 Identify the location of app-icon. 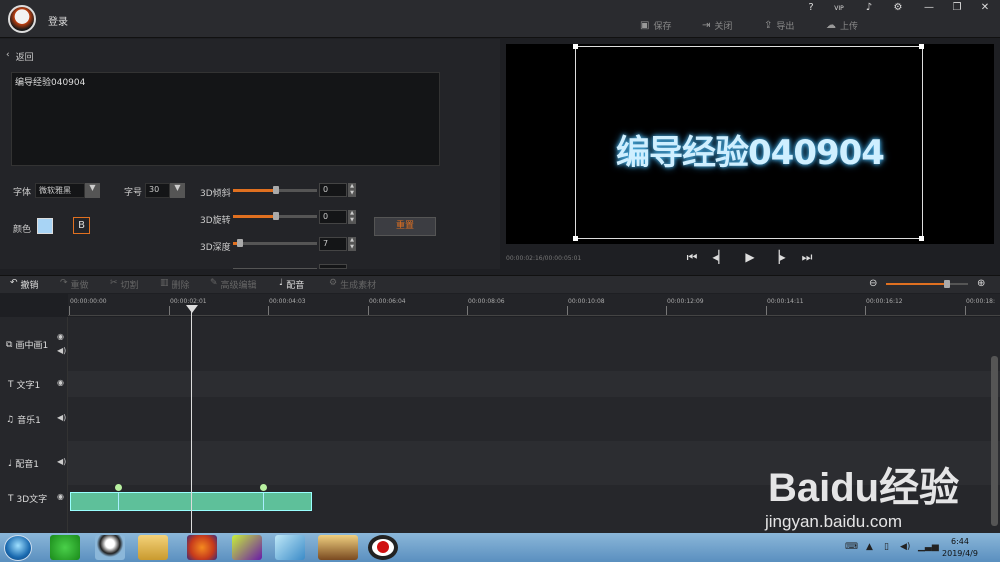
(290, 547).